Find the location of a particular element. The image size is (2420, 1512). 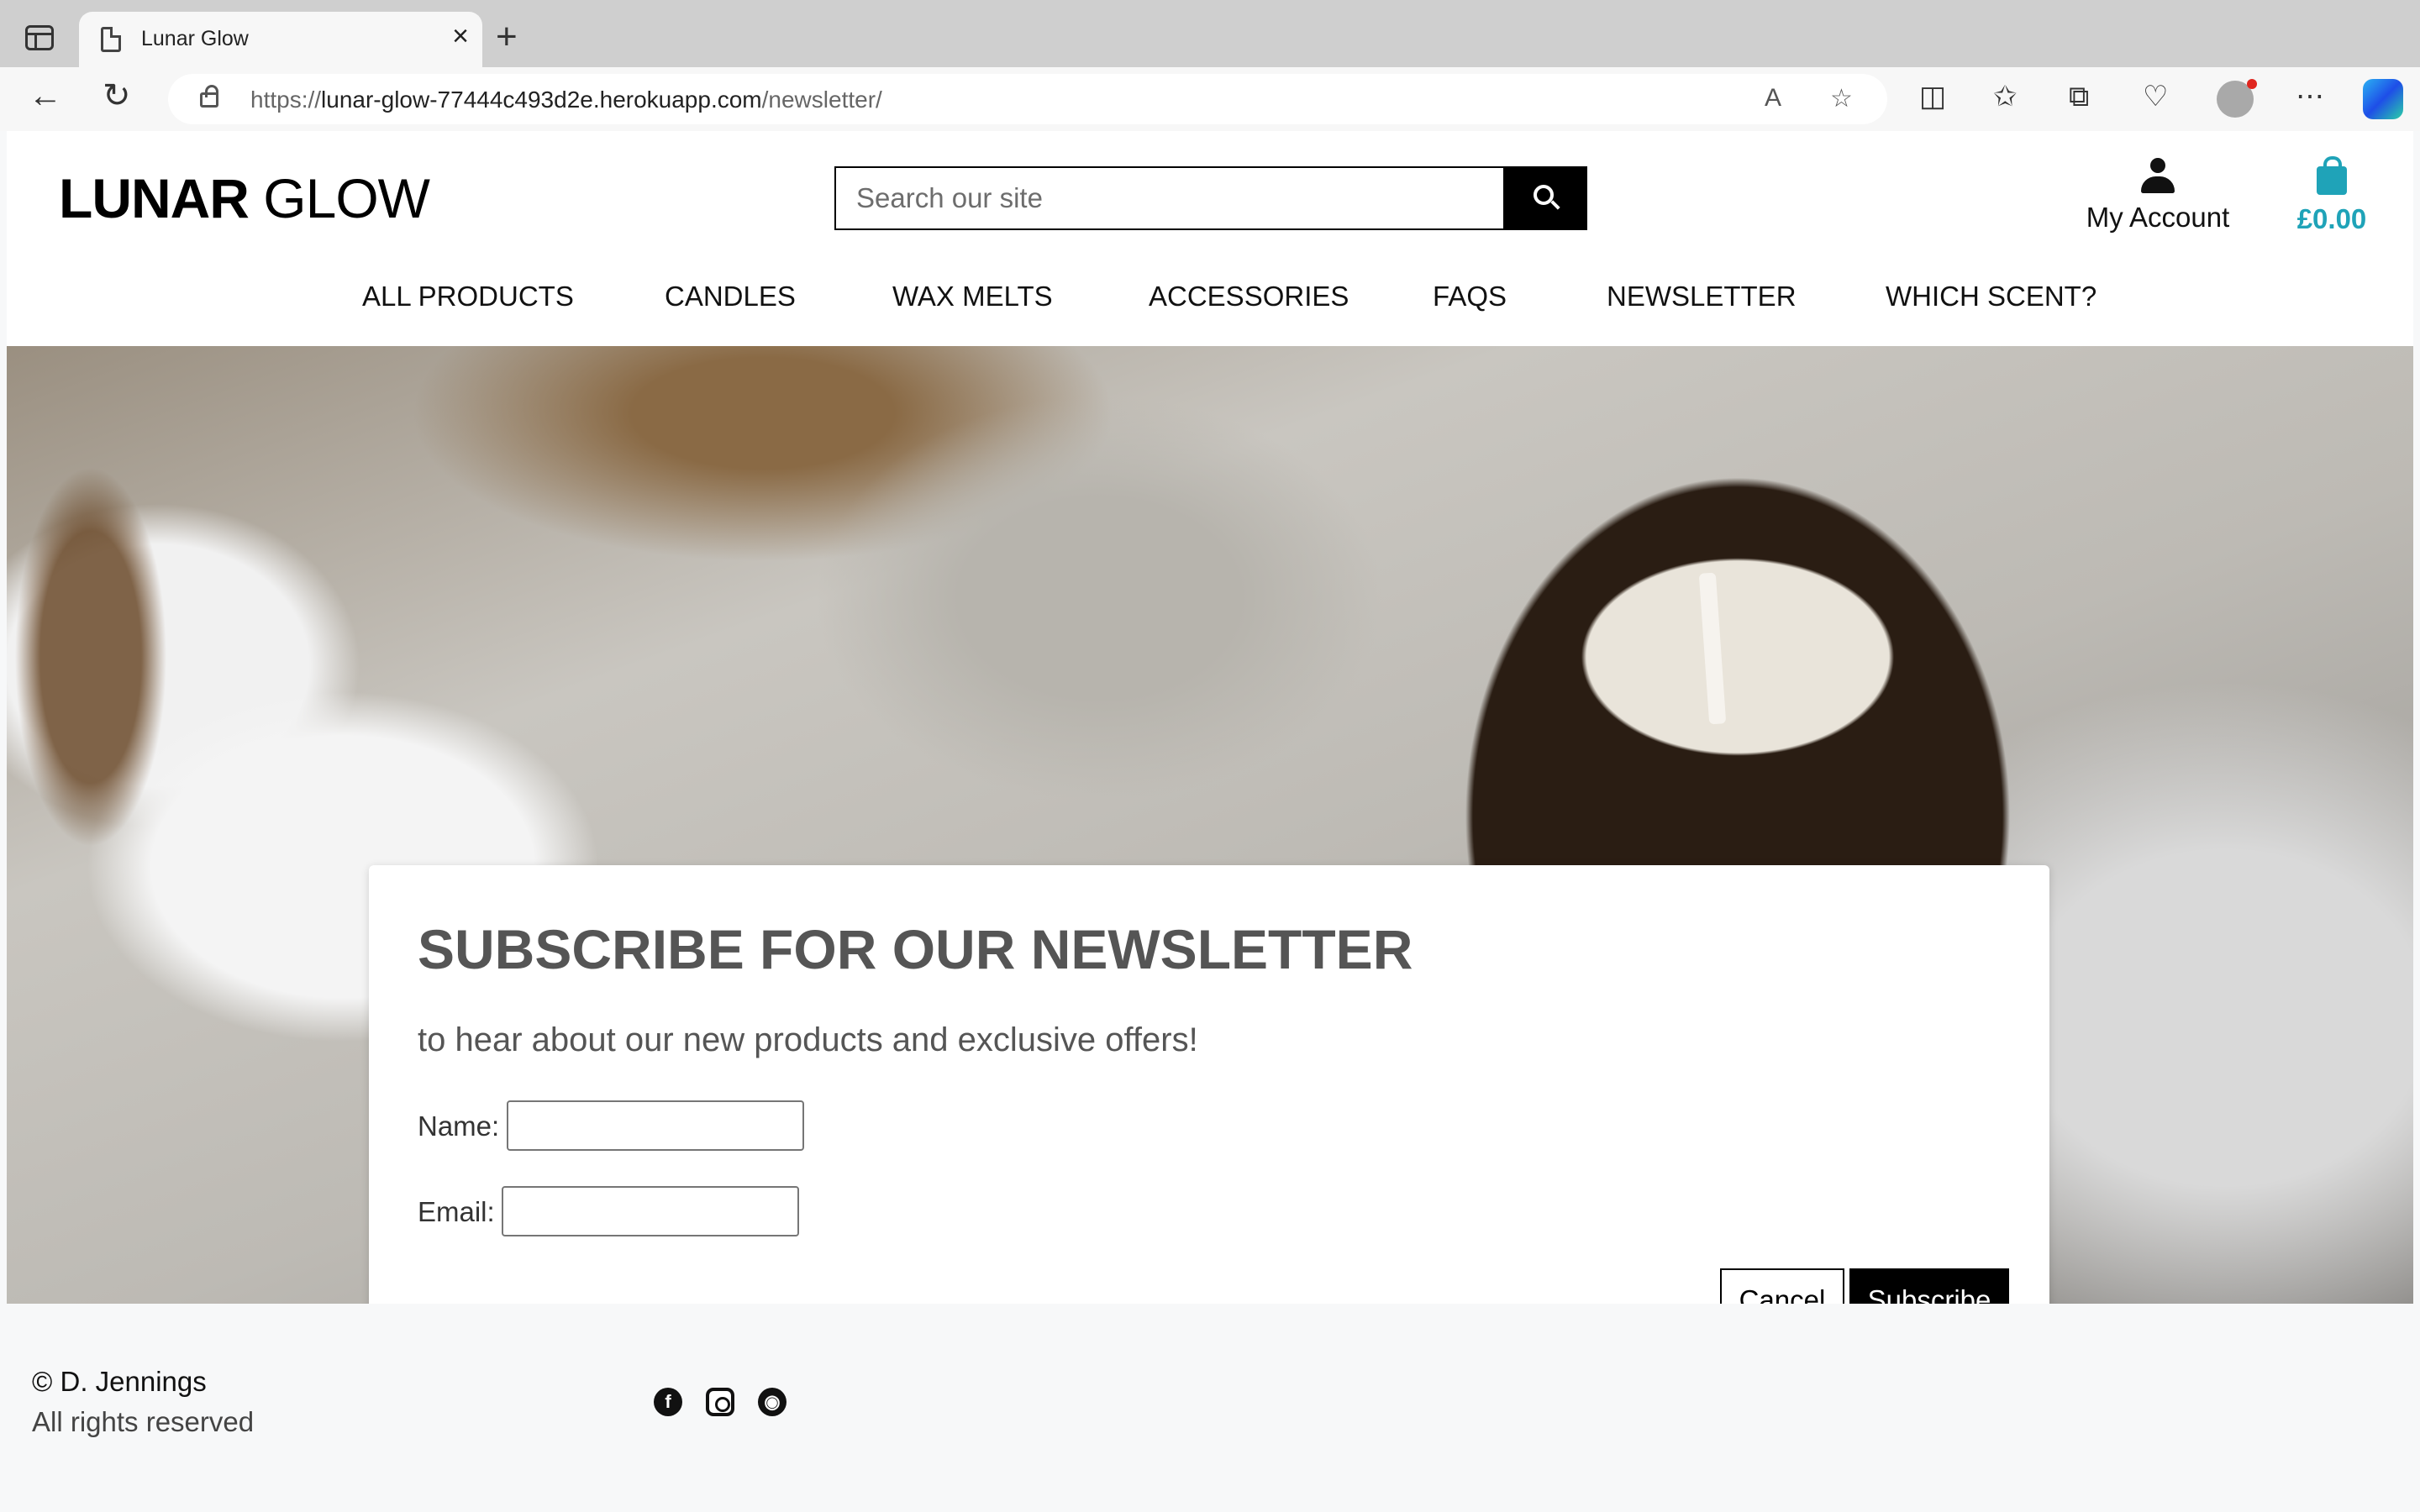

github-icon: ◉ is located at coordinates (772, 1402).